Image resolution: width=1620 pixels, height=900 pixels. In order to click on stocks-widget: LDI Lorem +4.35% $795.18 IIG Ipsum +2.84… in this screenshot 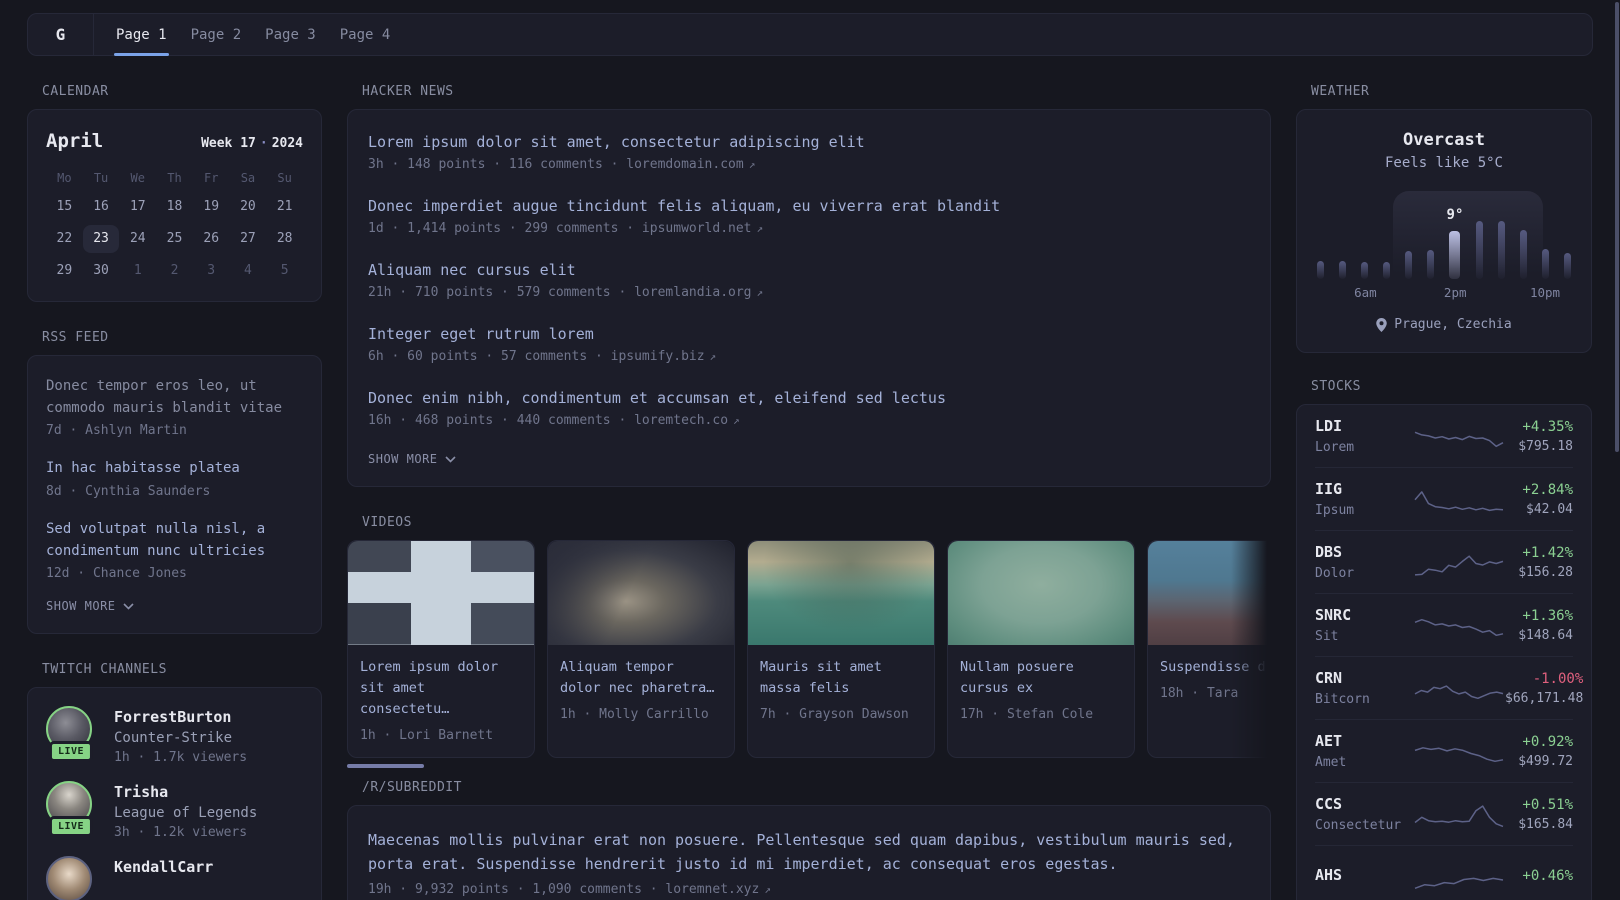, I will do `click(1444, 652)`.